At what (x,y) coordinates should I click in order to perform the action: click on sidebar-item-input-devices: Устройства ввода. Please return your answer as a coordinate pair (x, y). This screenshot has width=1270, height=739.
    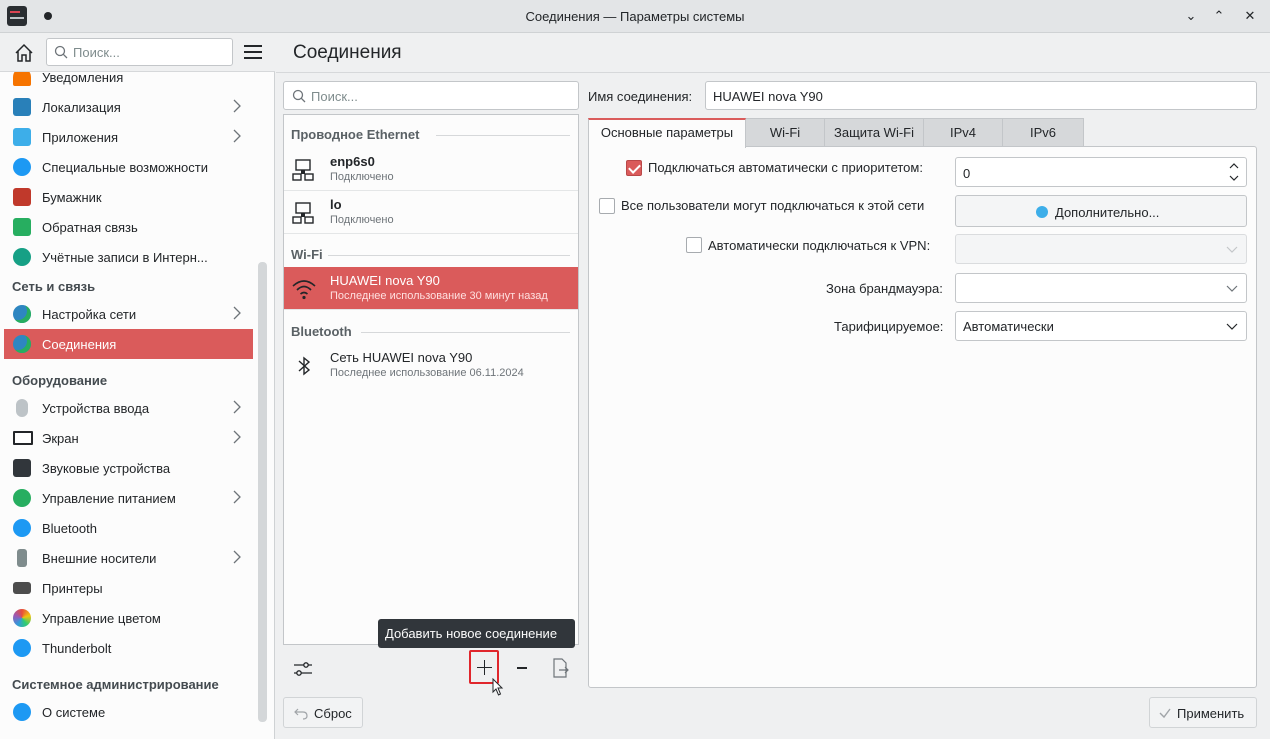
    Looking at the image, I should click on (128, 408).